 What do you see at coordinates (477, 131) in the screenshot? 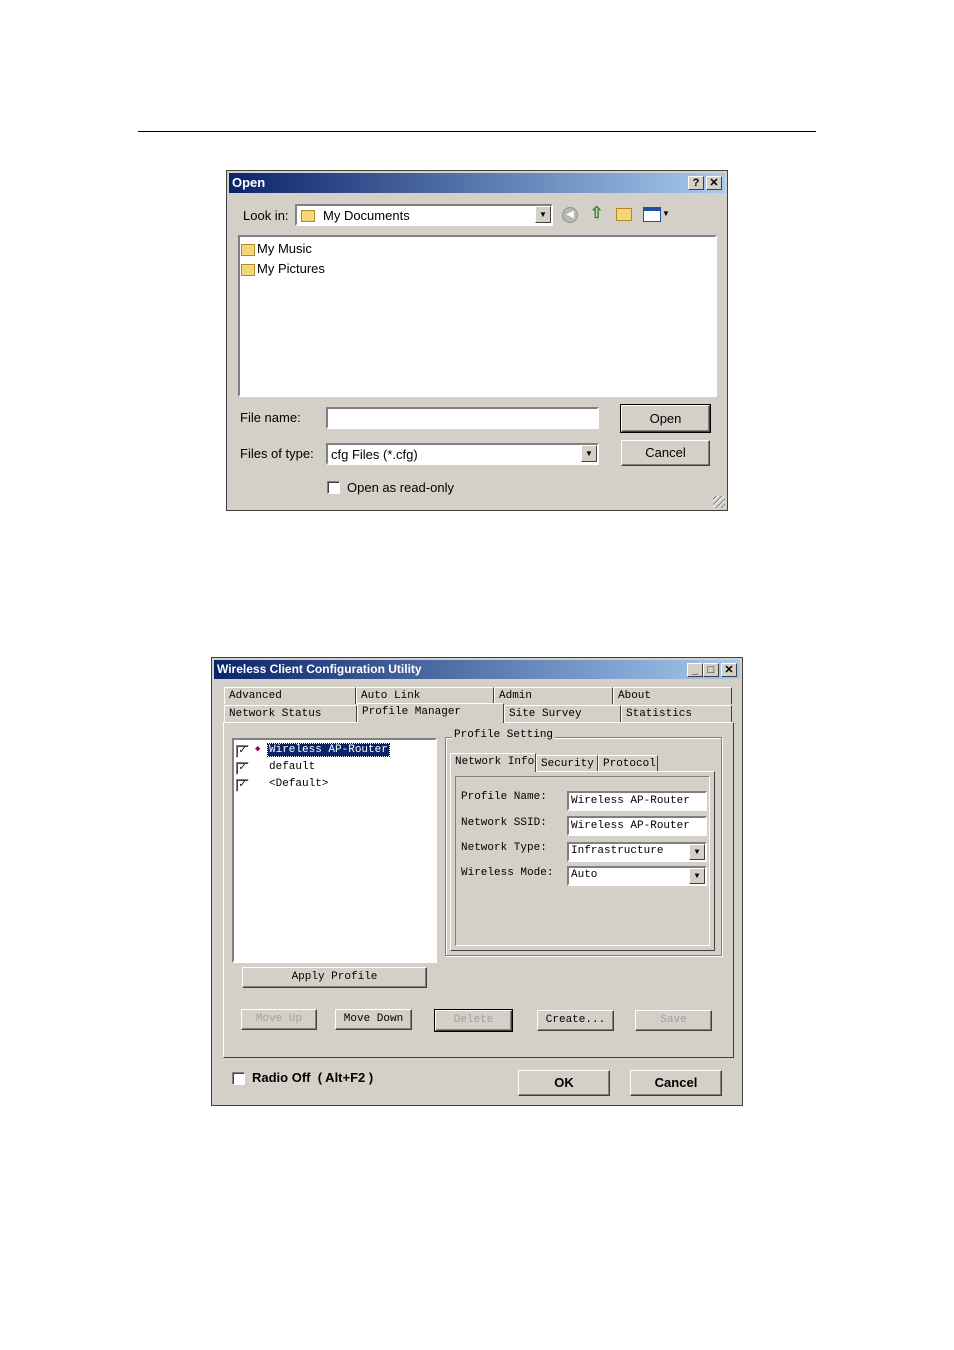
I see `page-rule` at bounding box center [477, 131].